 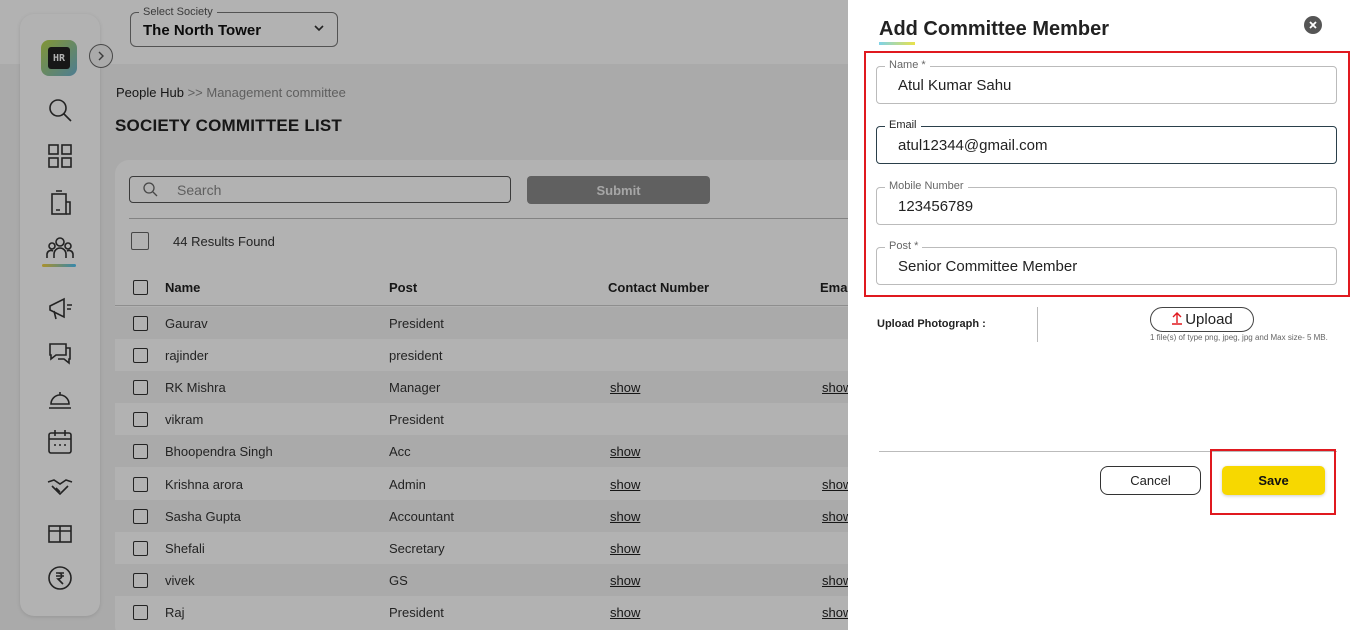 I want to click on upload-arrow-icon, so click(x=1177, y=319).